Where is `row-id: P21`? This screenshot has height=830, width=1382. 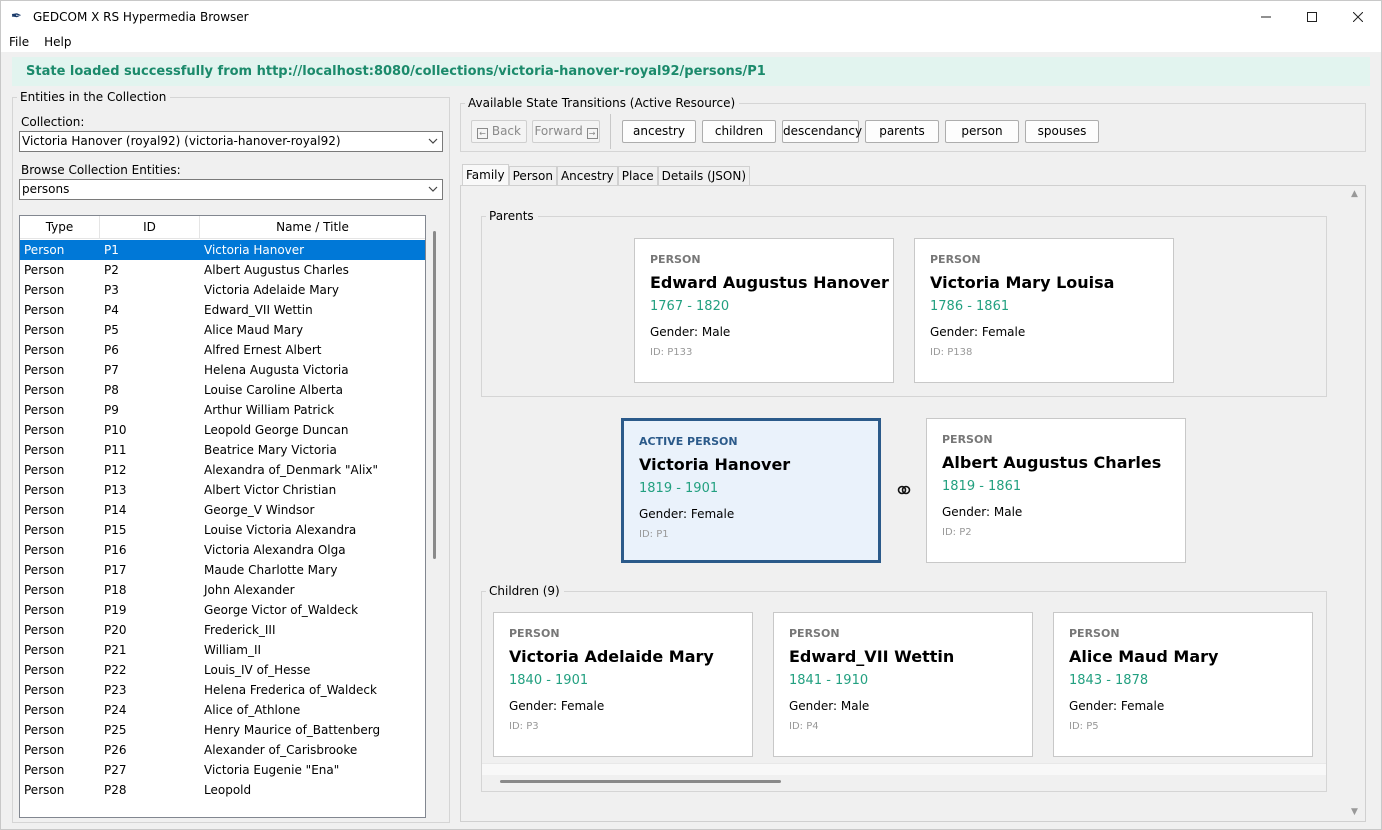
row-id: P21 is located at coordinates (115, 650).